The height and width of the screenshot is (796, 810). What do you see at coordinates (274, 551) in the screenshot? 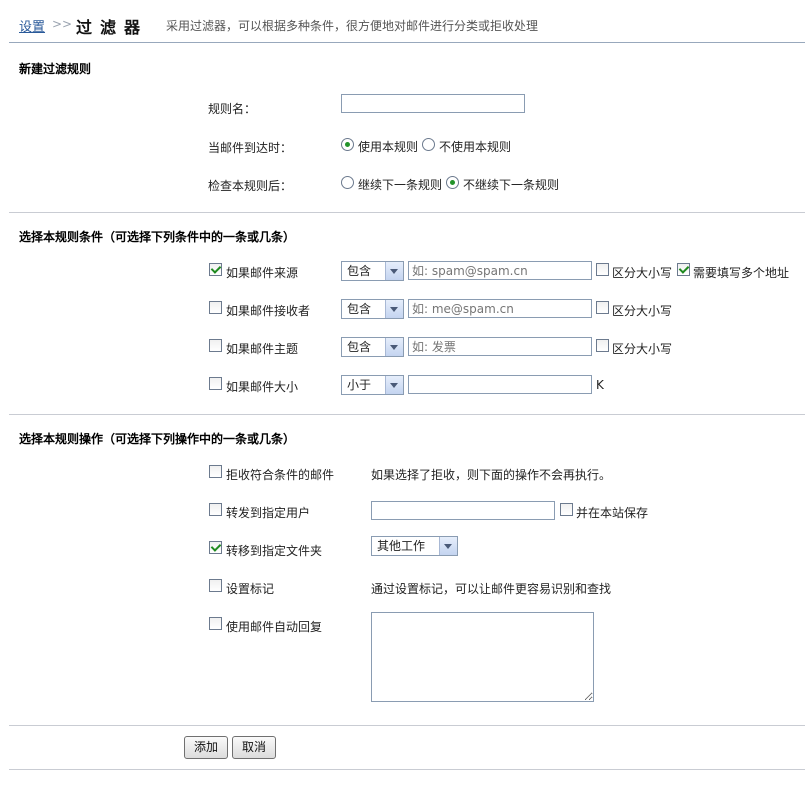
I see `action-move-label: 转移到指定文件夹` at bounding box center [274, 551].